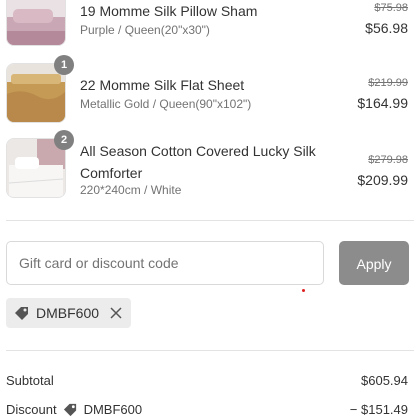 This screenshot has height=420, width=420. What do you see at coordinates (116, 313) in the screenshot?
I see `remove-discount-icon` at bounding box center [116, 313].